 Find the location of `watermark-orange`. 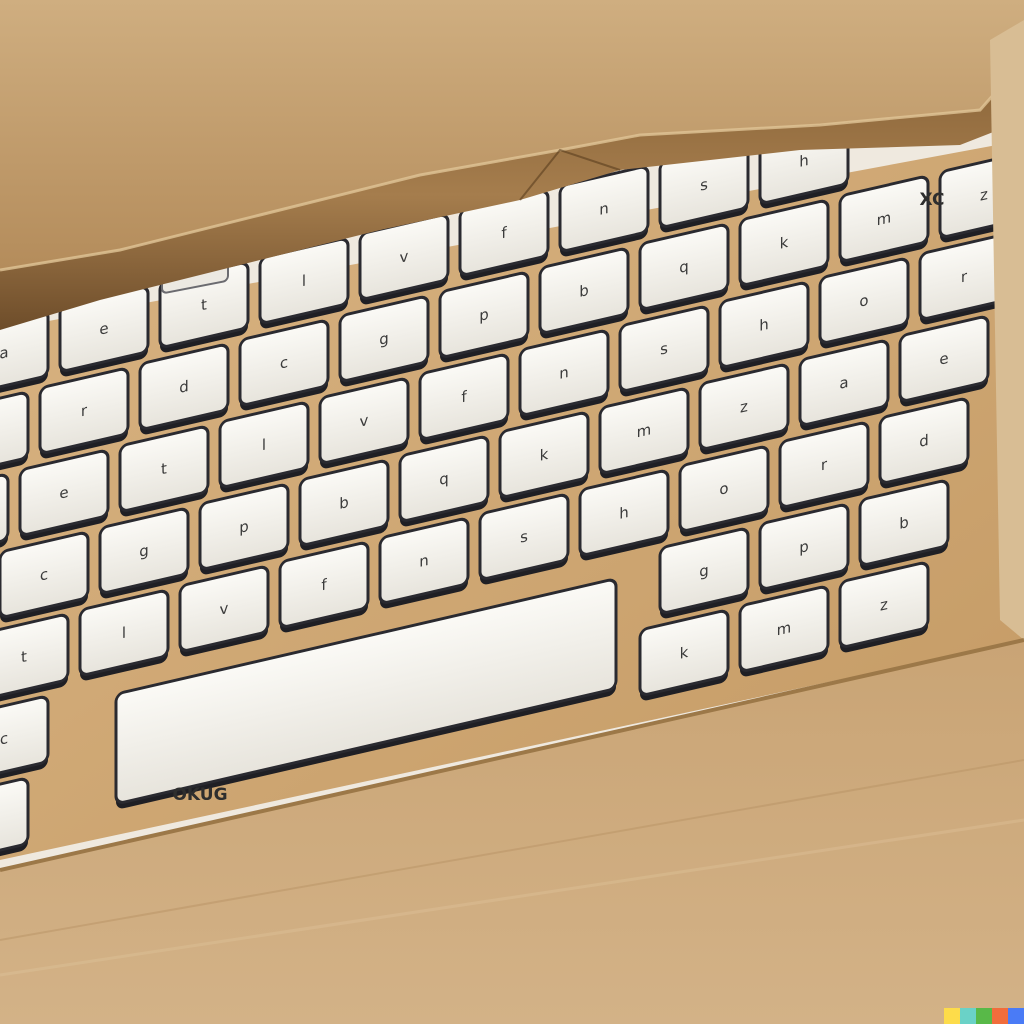

watermark-orange is located at coordinates (1000, 1016).